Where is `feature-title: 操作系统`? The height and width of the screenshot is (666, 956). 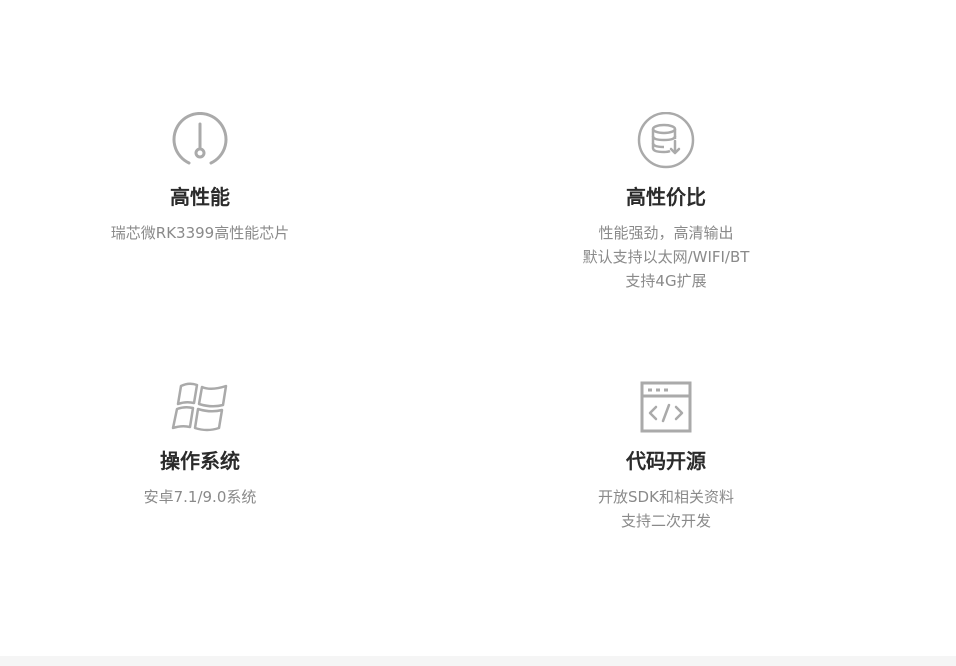 feature-title: 操作系统 is located at coordinates (200, 461).